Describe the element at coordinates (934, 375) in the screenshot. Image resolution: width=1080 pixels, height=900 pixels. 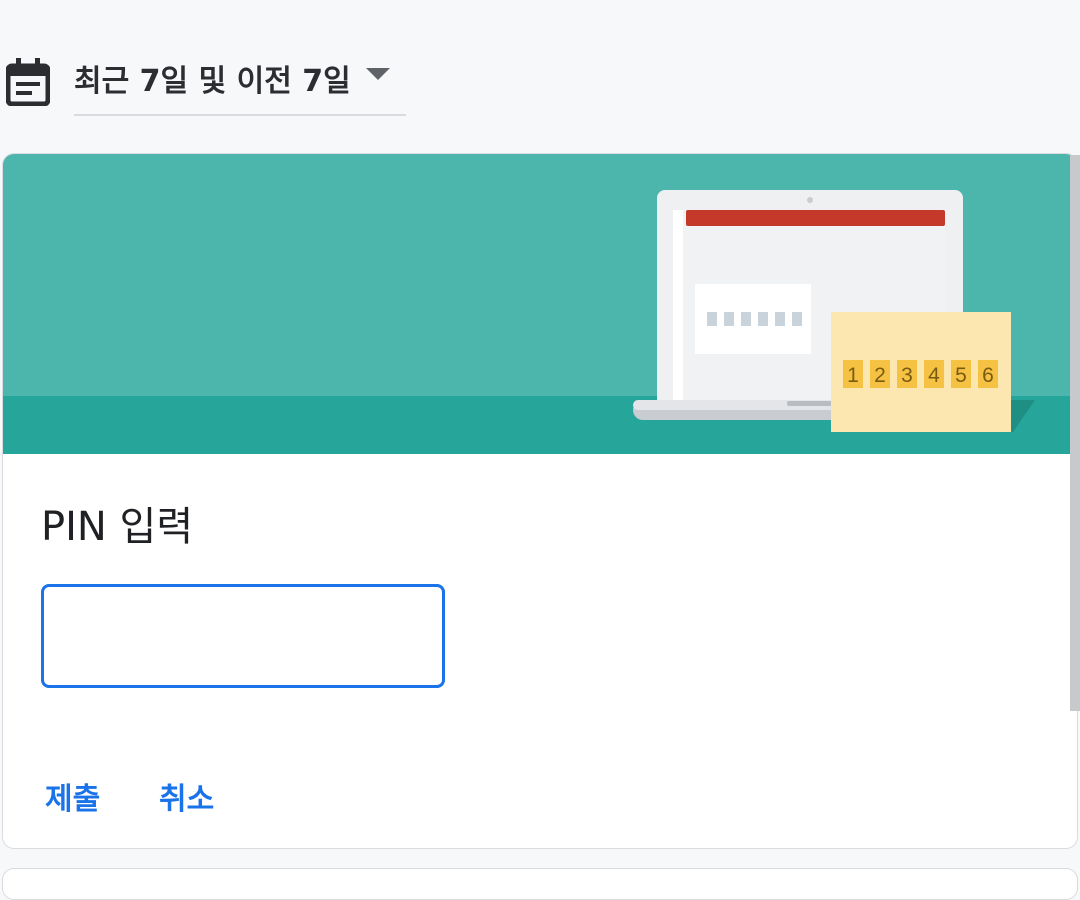
I see `pin-digit: 4` at that location.